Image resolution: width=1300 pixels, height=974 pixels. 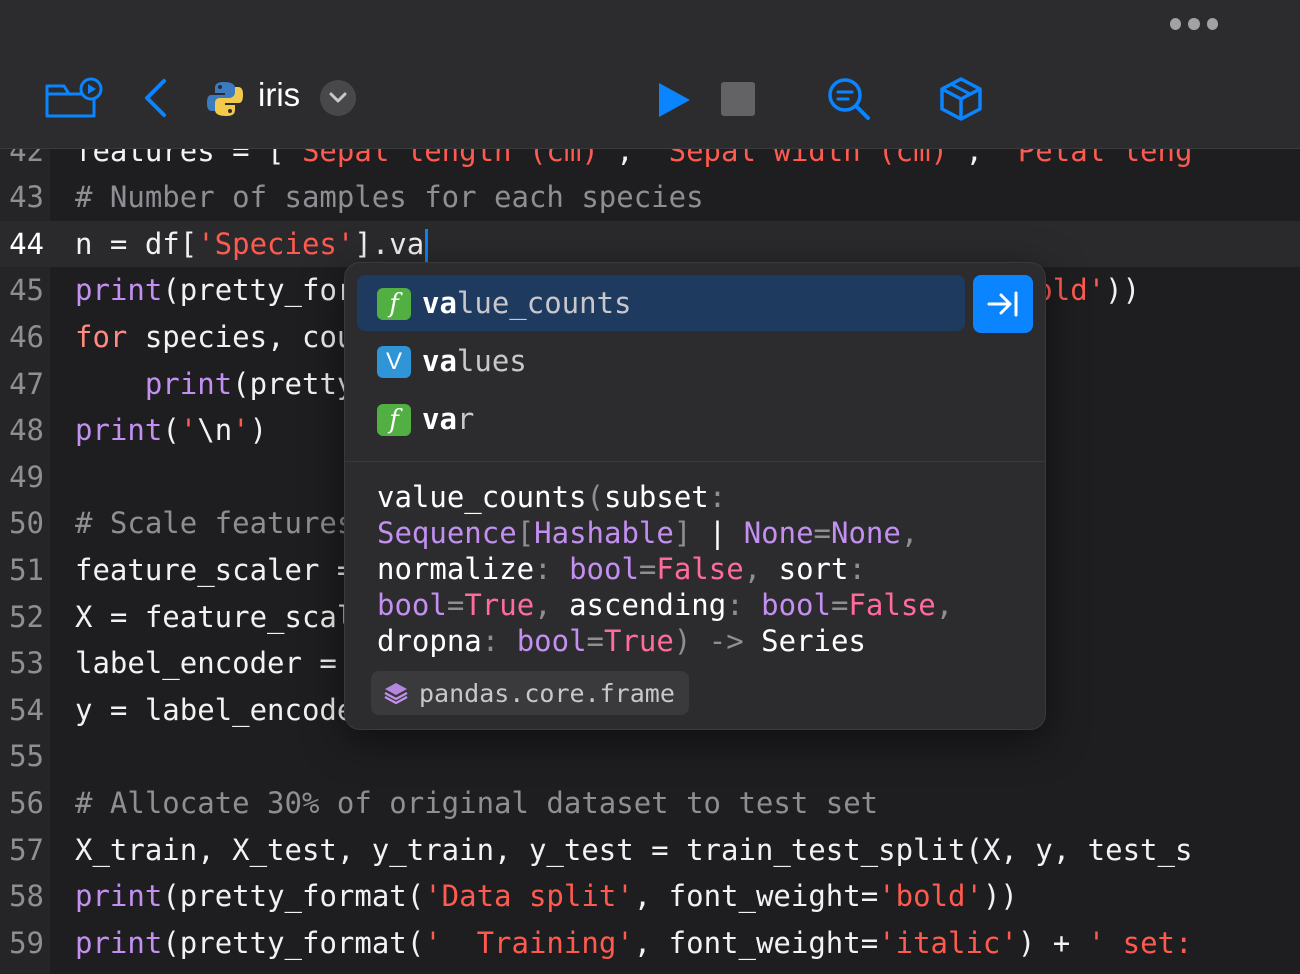 I want to click on suggestion-item: Vvalues, so click(x=661, y=361).